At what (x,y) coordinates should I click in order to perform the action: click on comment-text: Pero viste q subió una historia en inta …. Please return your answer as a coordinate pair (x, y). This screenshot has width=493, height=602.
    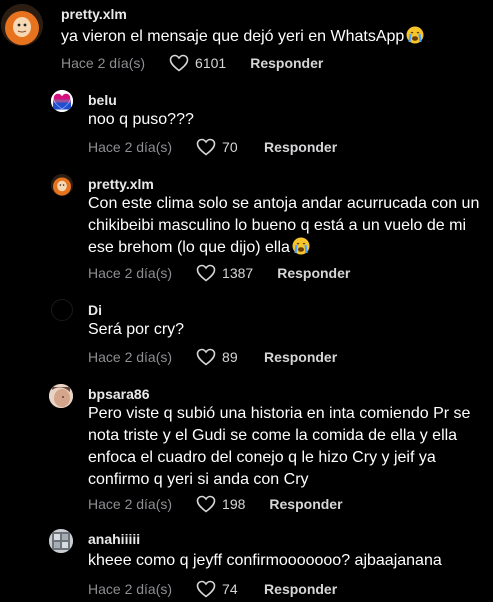
    Looking at the image, I should click on (279, 446).